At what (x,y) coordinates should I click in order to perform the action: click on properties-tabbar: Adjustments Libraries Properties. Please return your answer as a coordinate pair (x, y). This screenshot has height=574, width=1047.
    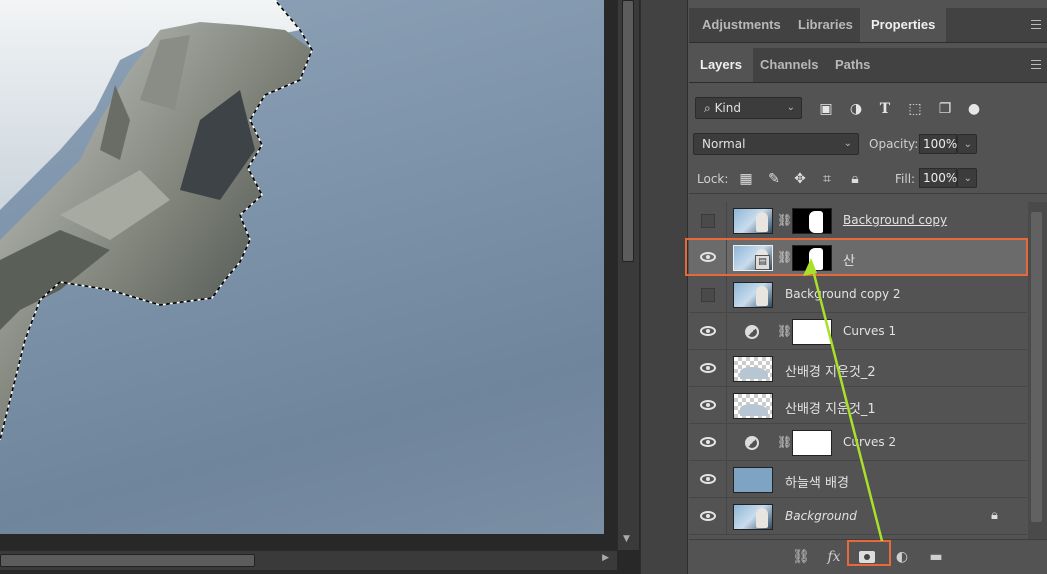
    Looking at the image, I should click on (868, 25).